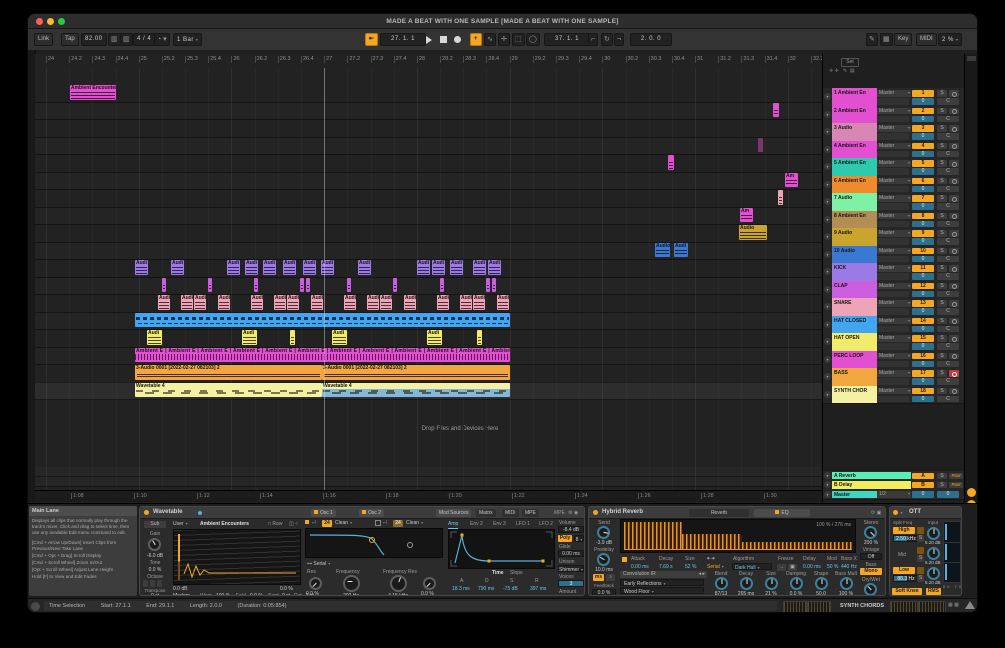  What do you see at coordinates (906, 578) in the screenshot?
I see `band-freq: 88.3 Hz` at bounding box center [906, 578].